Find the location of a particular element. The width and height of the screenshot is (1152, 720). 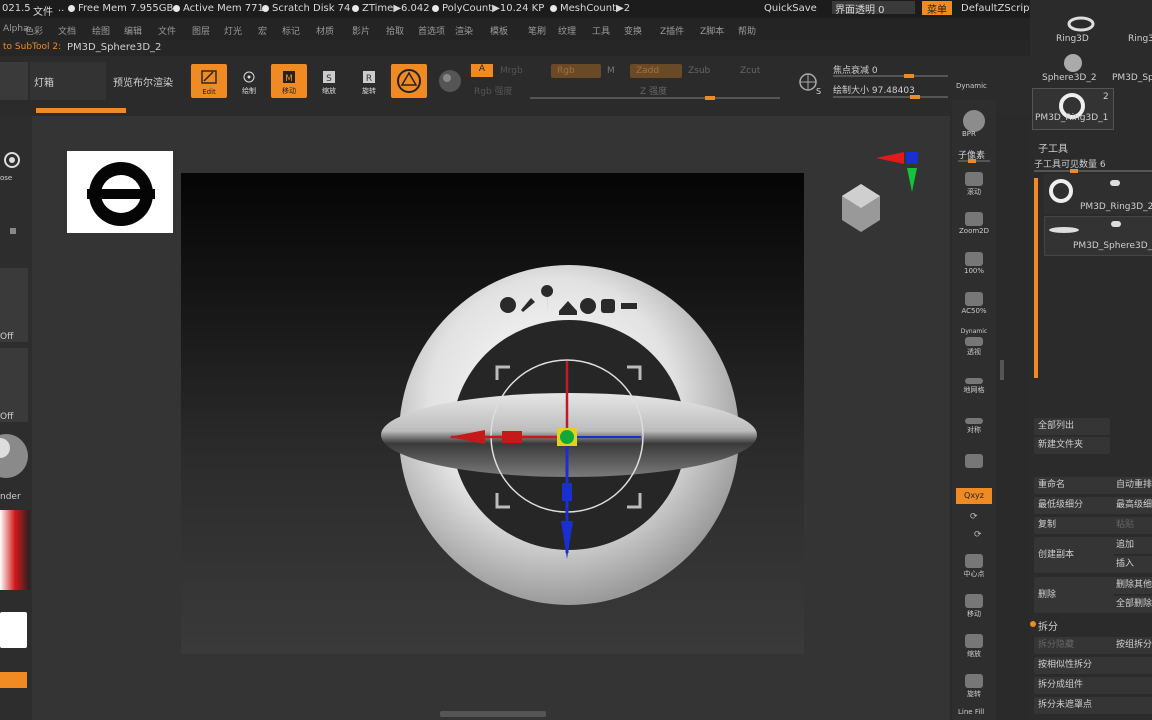

z-rotate-toggle-icon: ⟳ is located at coordinates (978, 535).